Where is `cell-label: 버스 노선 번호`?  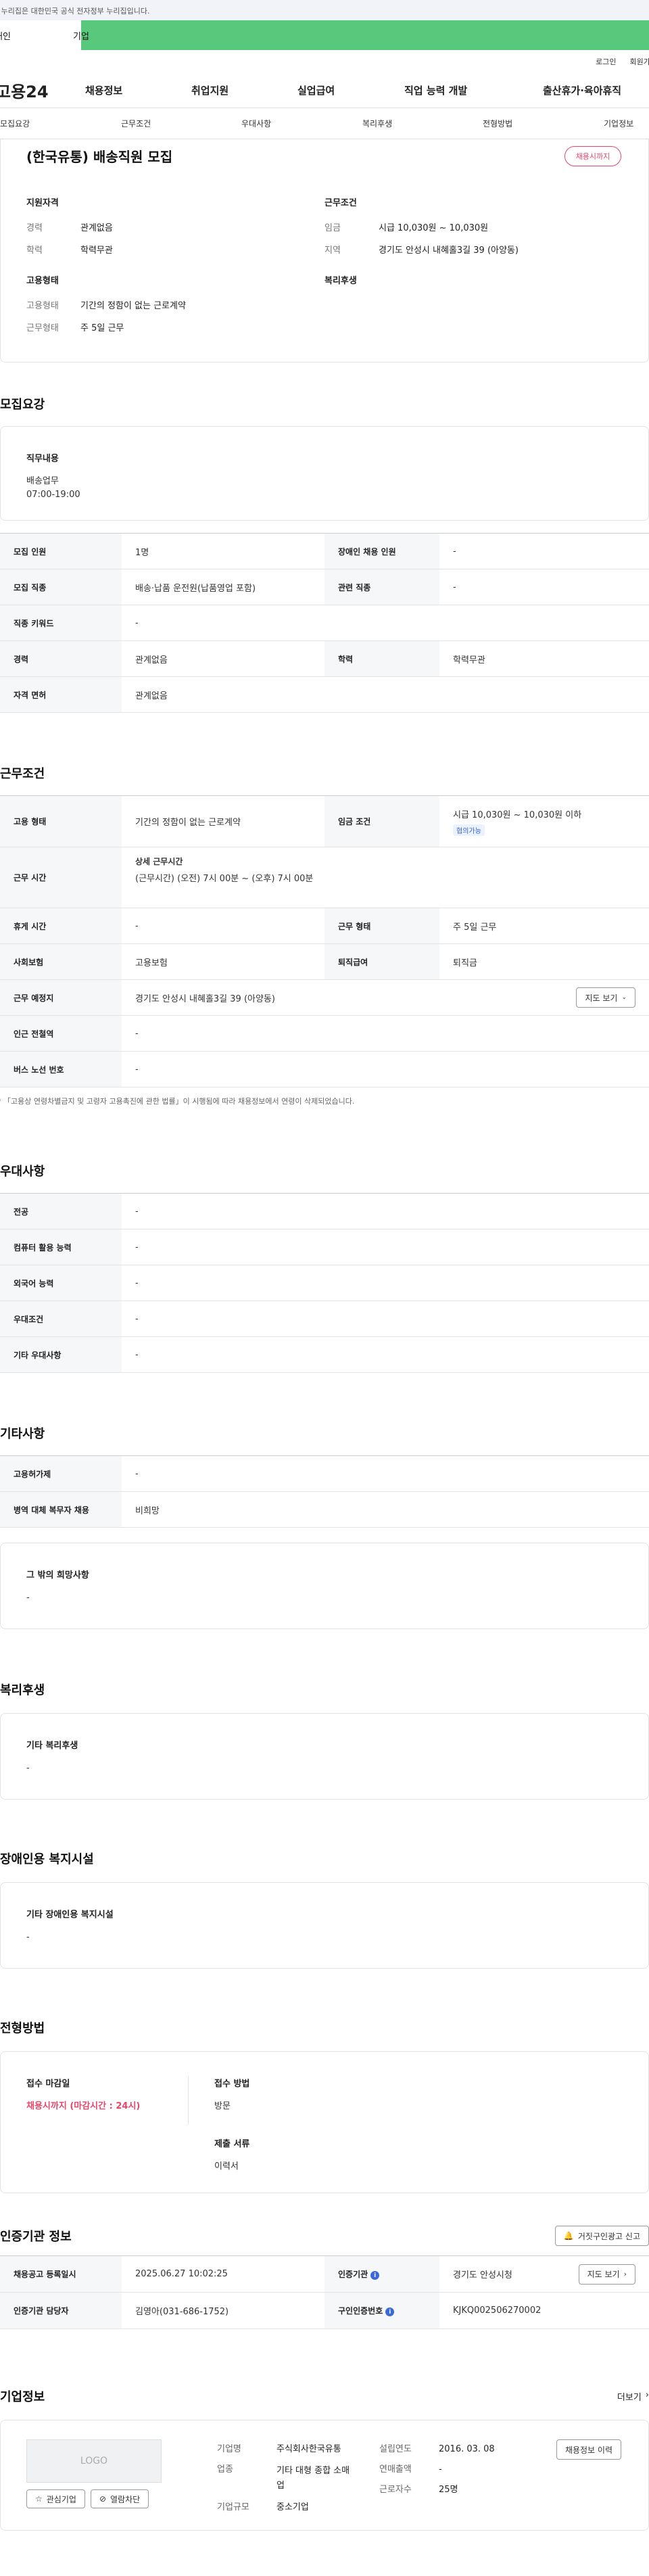
cell-label: 버스 노선 번호 is located at coordinates (61, 1069).